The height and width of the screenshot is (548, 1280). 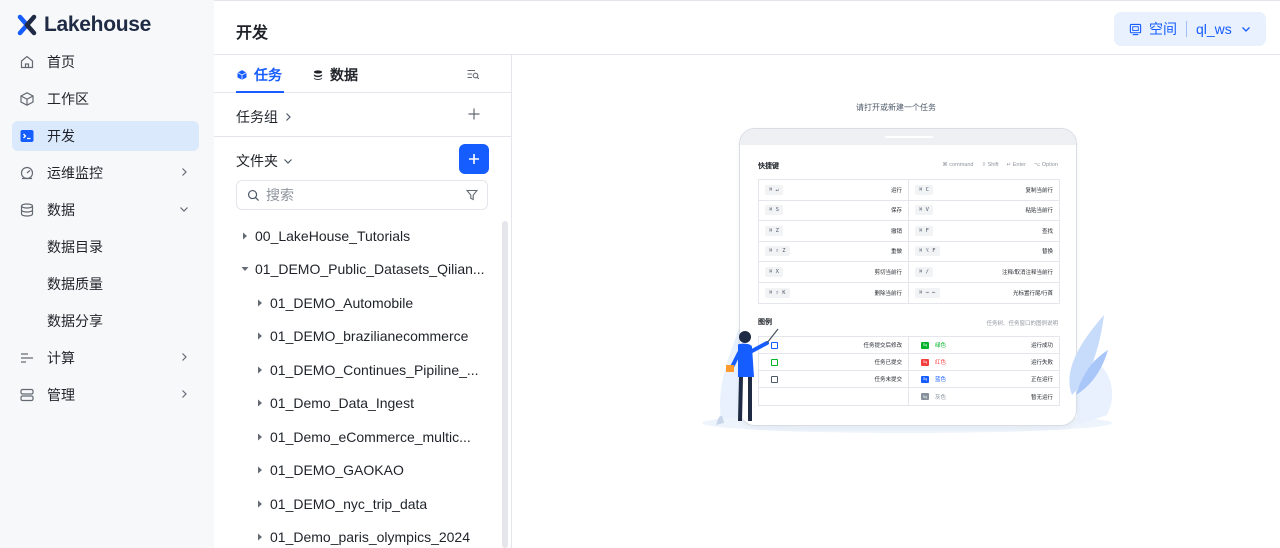 I want to click on legend-desc: 运行失败, so click(x=1041, y=363).